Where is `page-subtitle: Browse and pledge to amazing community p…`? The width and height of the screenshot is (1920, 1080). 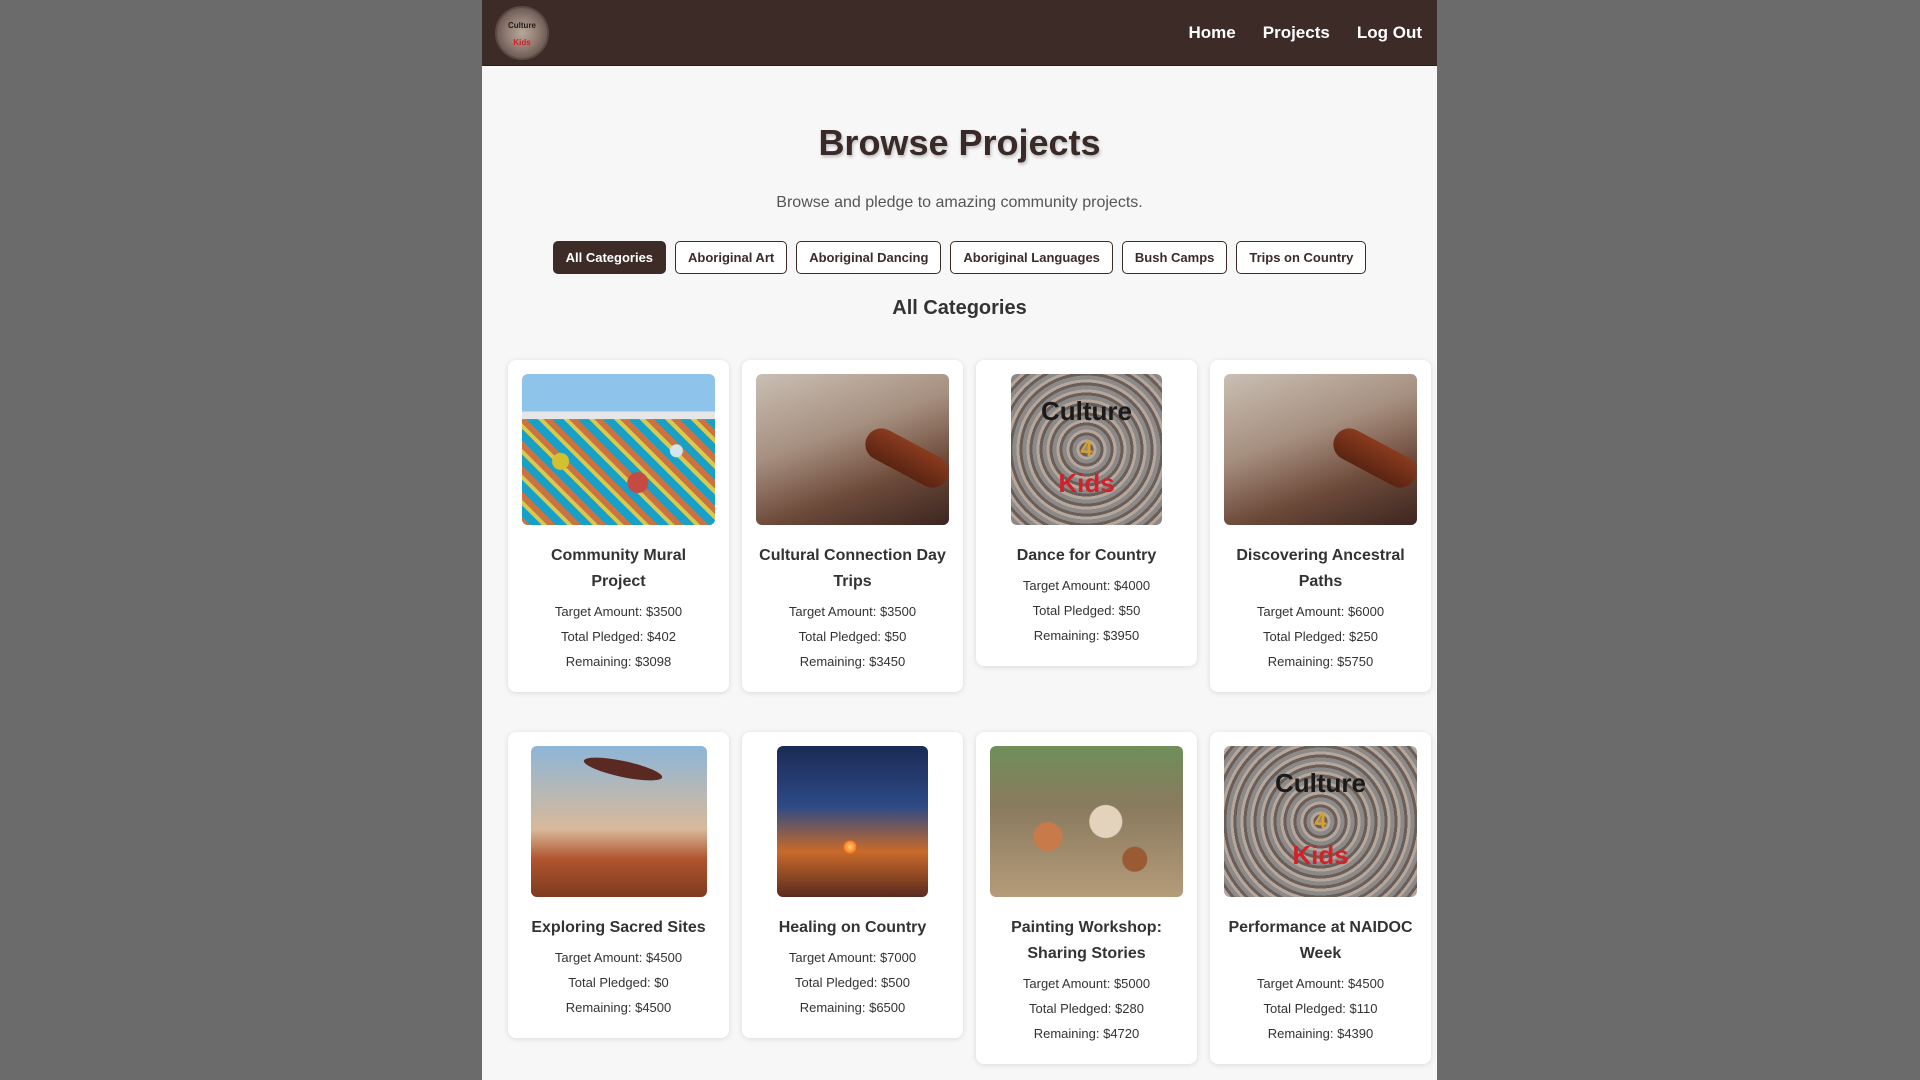
page-subtitle: Browse and pledge to amazing community p… is located at coordinates (959, 202).